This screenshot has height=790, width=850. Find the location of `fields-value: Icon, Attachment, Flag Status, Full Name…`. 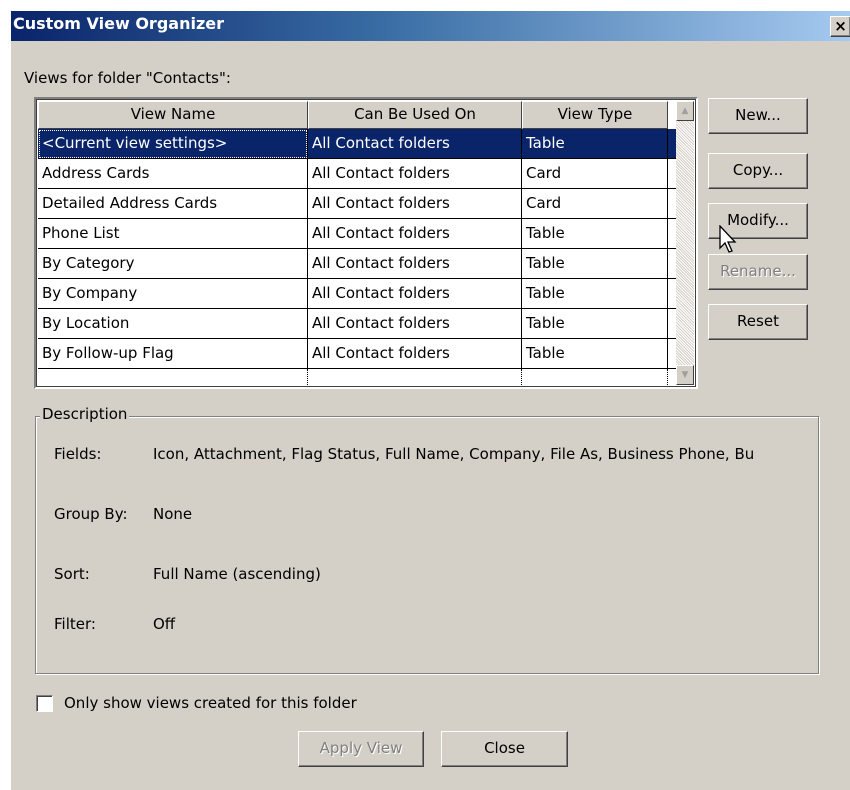

fields-value: Icon, Attachment, Flag Status, Full Name… is located at coordinates (454, 454).